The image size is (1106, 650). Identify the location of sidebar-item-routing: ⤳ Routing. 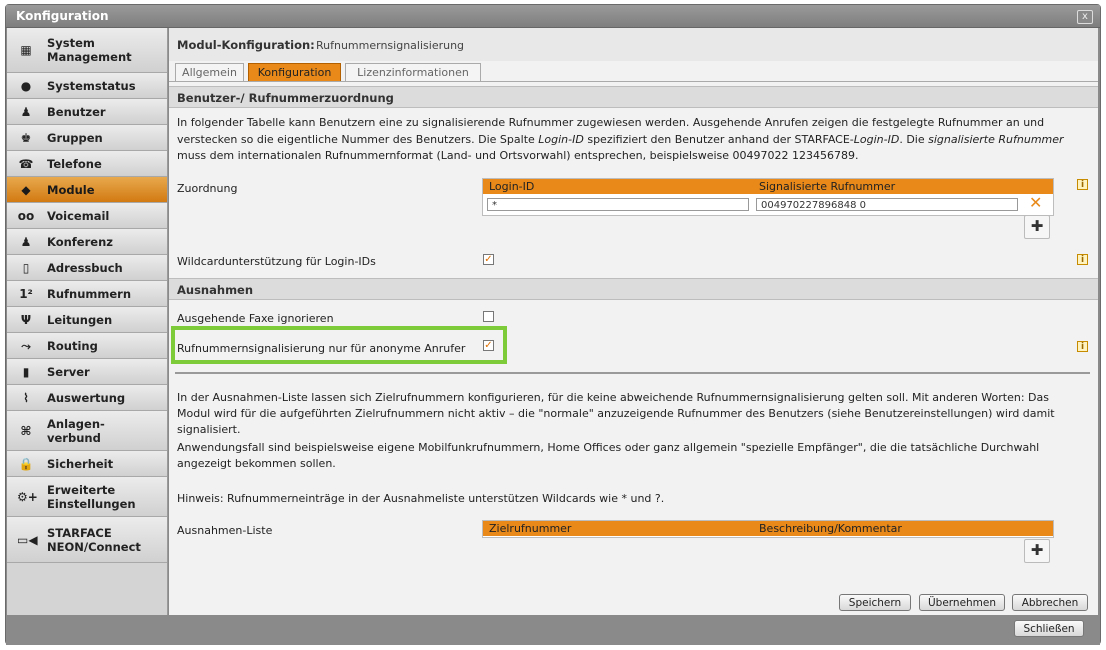
(87, 346).